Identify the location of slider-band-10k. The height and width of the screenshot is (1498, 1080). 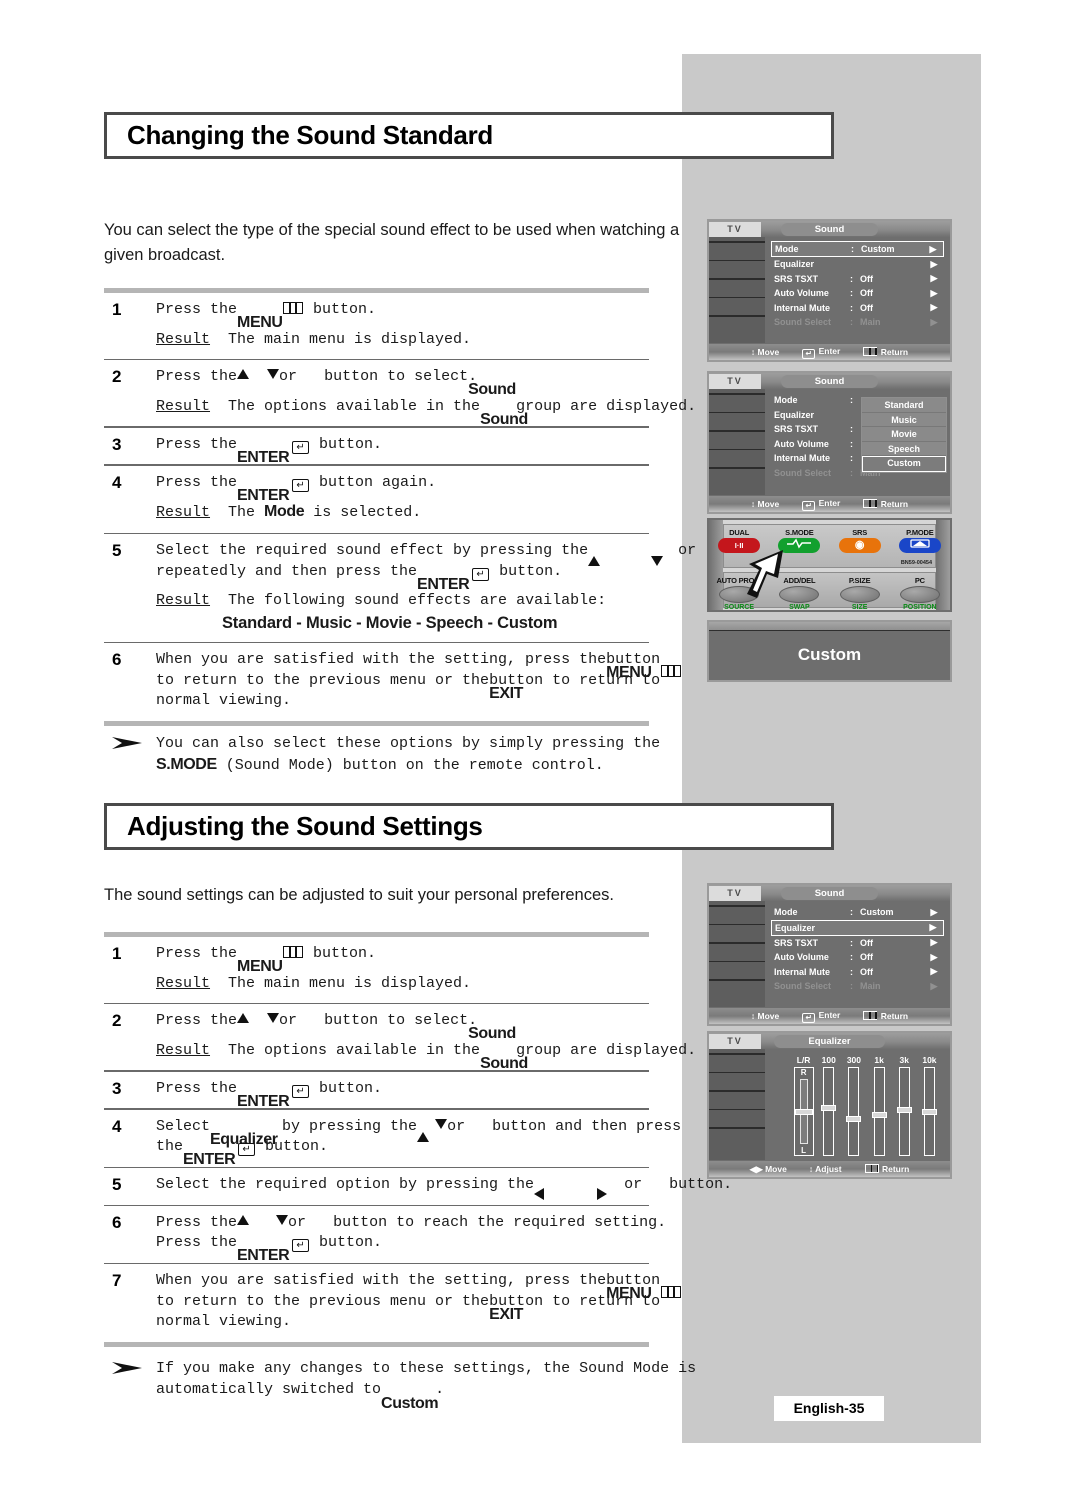
(929, 1111).